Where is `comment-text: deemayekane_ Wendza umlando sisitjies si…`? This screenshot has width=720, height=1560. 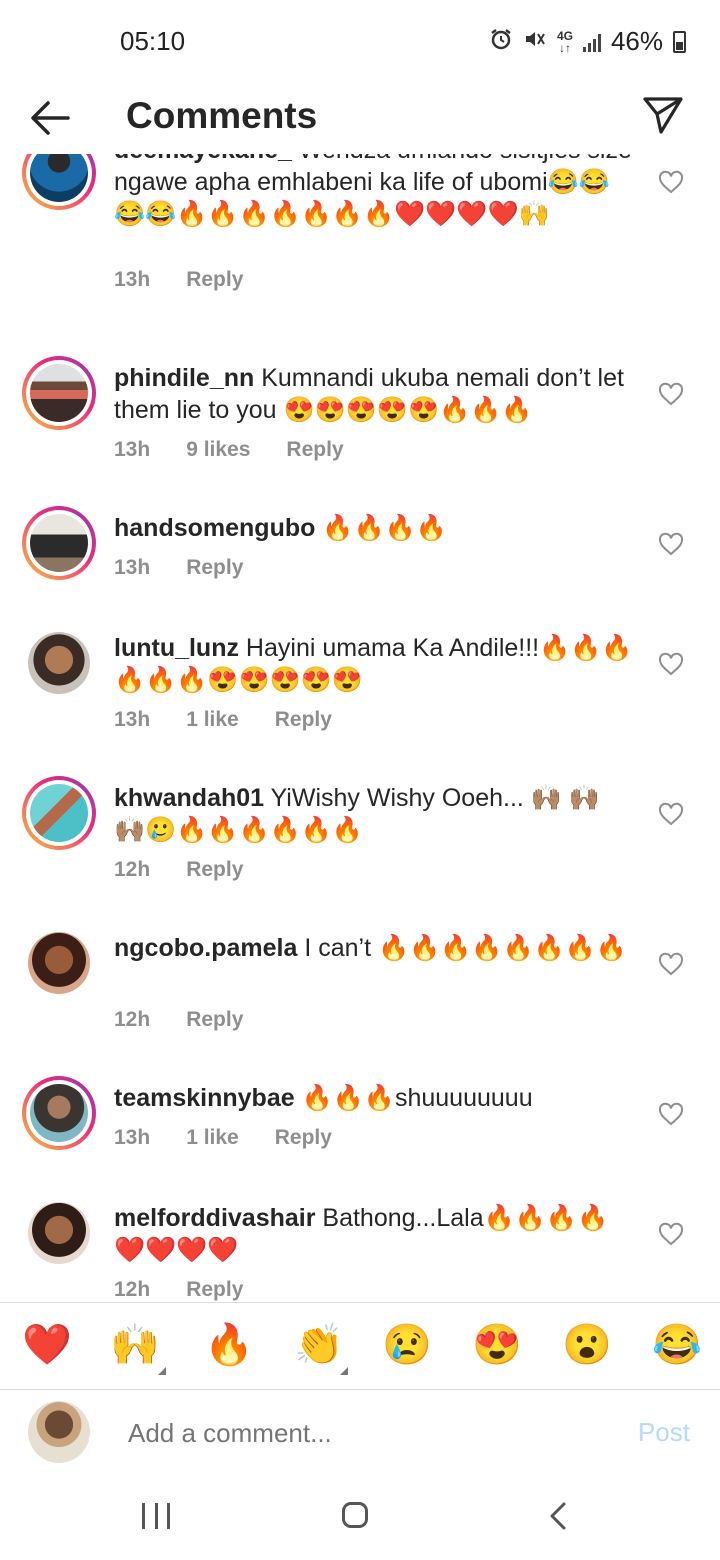 comment-text: deemayekane_ Wendza umlando sisitjies si… is located at coordinates (374, 192).